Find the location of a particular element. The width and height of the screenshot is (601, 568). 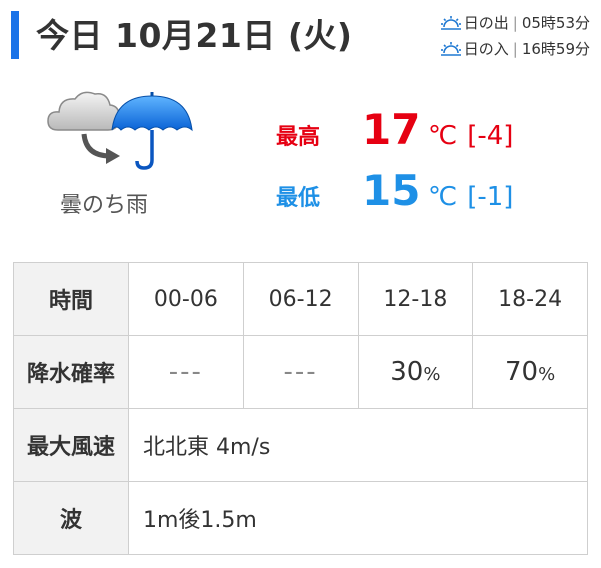

temp-high-label: 最高 is located at coordinates (298, 137).